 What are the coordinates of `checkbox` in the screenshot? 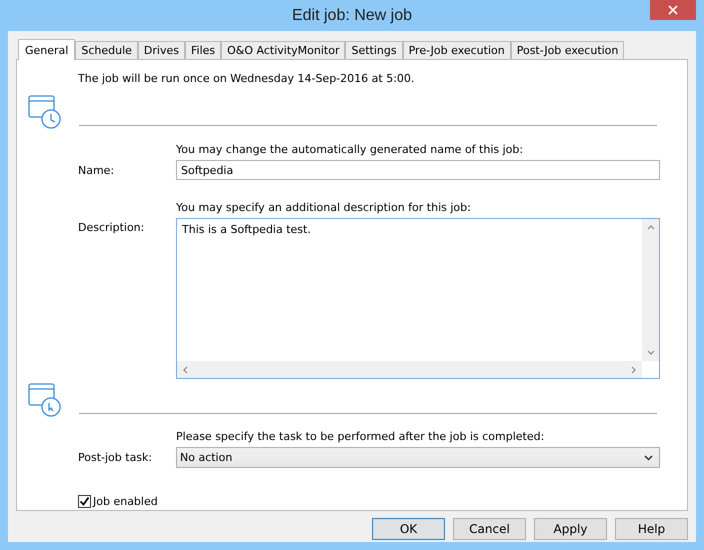 It's located at (84, 501).